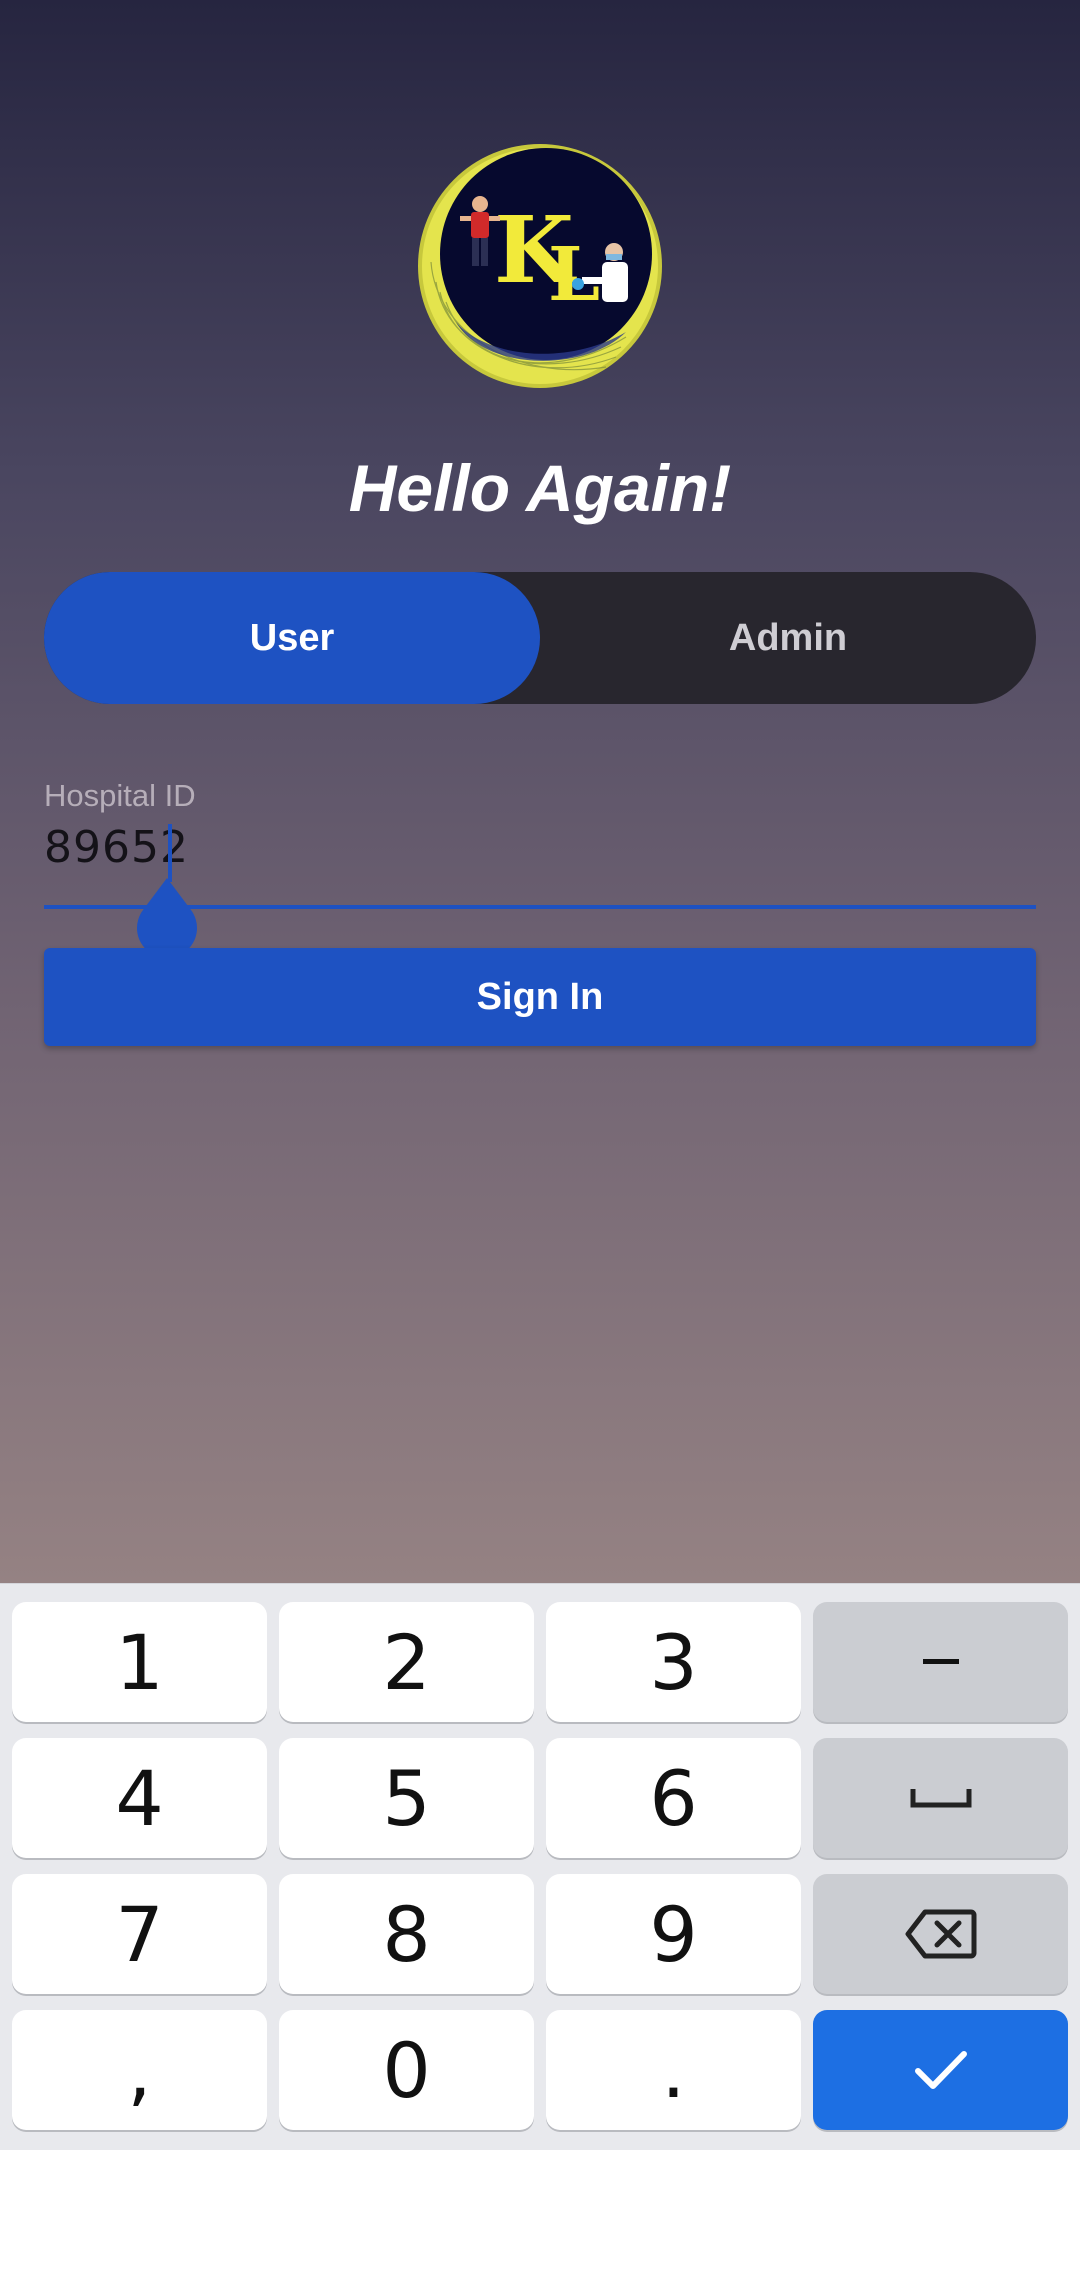 The height and width of the screenshot is (2280, 1080). What do you see at coordinates (406, 1662) in the screenshot?
I see `key-2: 2` at bounding box center [406, 1662].